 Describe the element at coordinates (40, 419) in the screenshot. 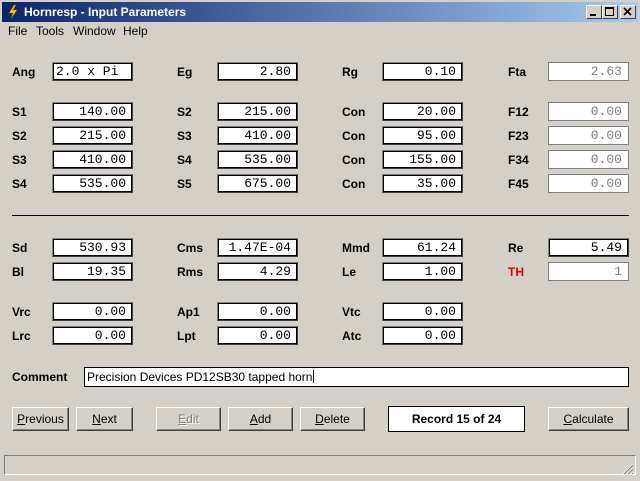

I see `previous-button: Previous` at that location.